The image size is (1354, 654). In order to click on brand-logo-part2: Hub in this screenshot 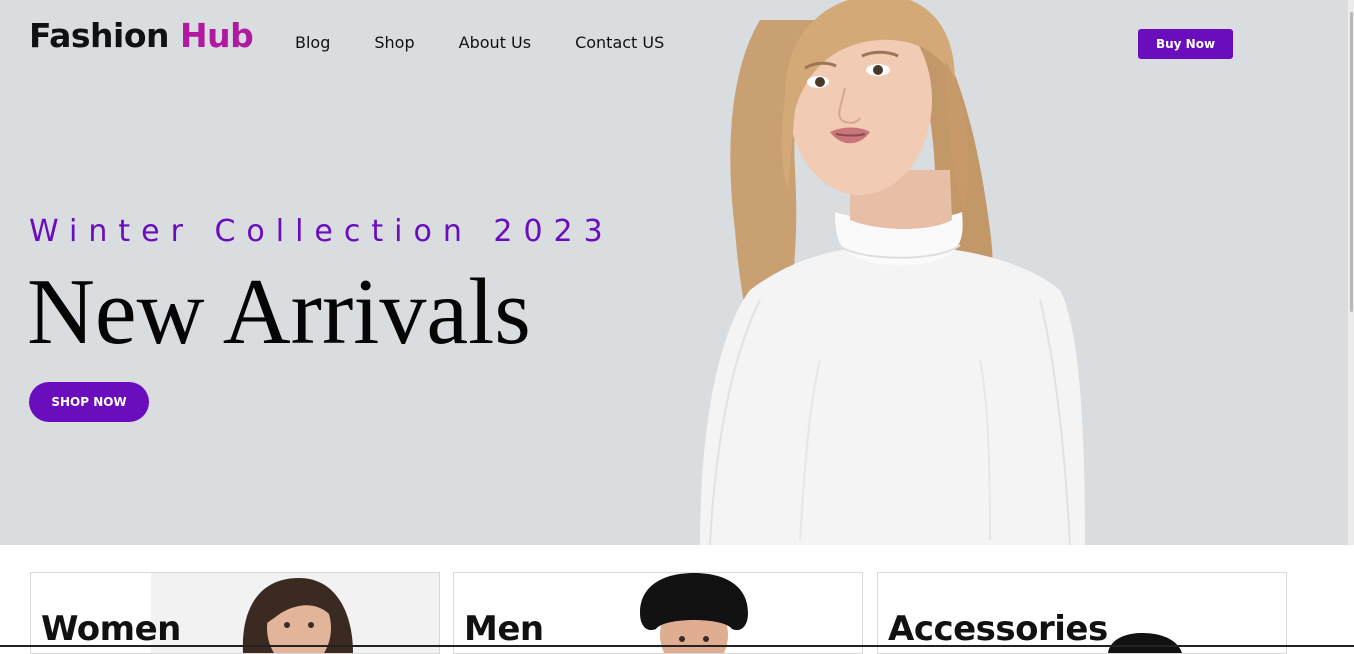, I will do `click(217, 35)`.